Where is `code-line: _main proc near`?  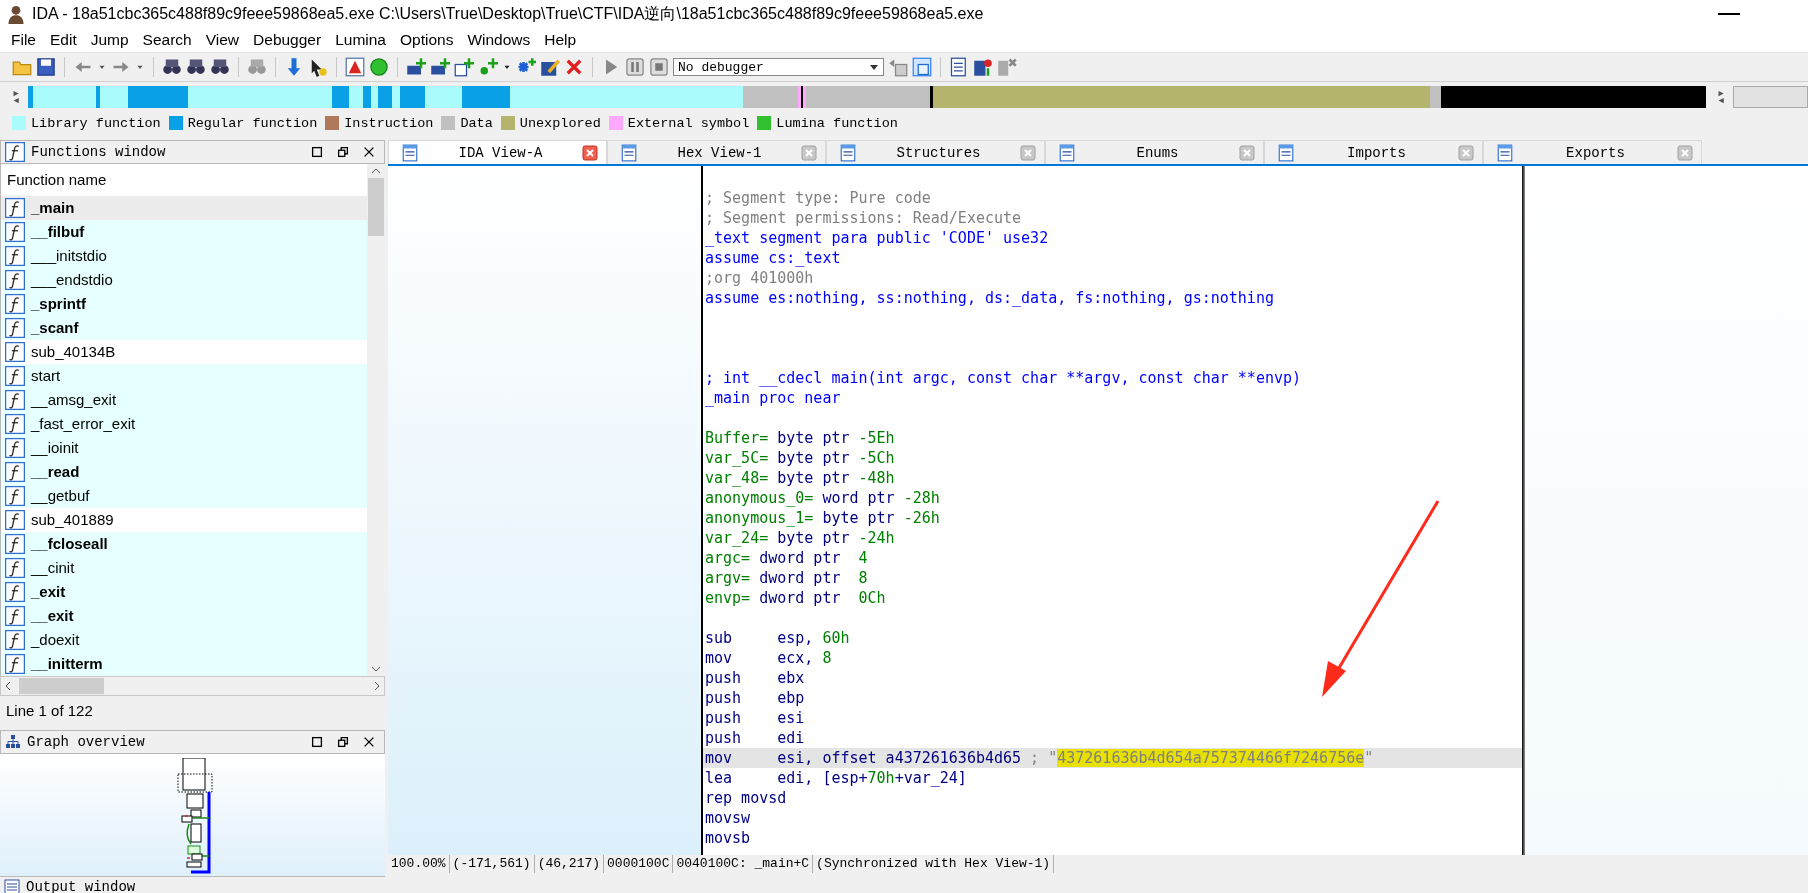 code-line: _main proc near is located at coordinates (773, 398).